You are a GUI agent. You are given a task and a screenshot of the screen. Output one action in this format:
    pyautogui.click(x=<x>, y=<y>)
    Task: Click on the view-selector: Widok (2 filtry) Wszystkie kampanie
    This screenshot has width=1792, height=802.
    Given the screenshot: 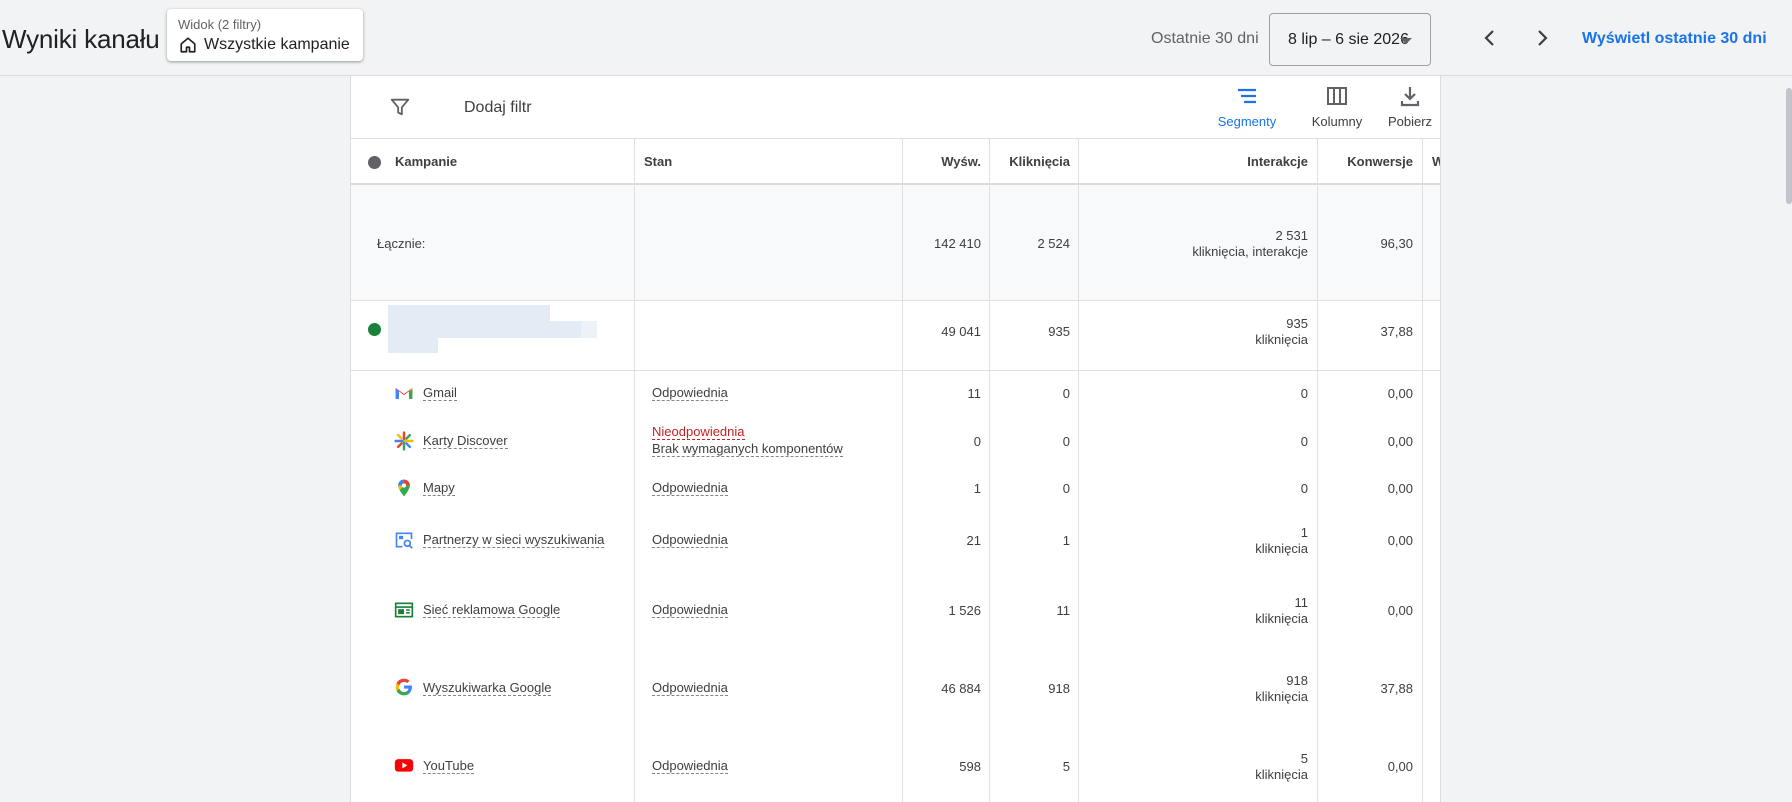 What is the action you would take?
    pyautogui.click(x=265, y=35)
    